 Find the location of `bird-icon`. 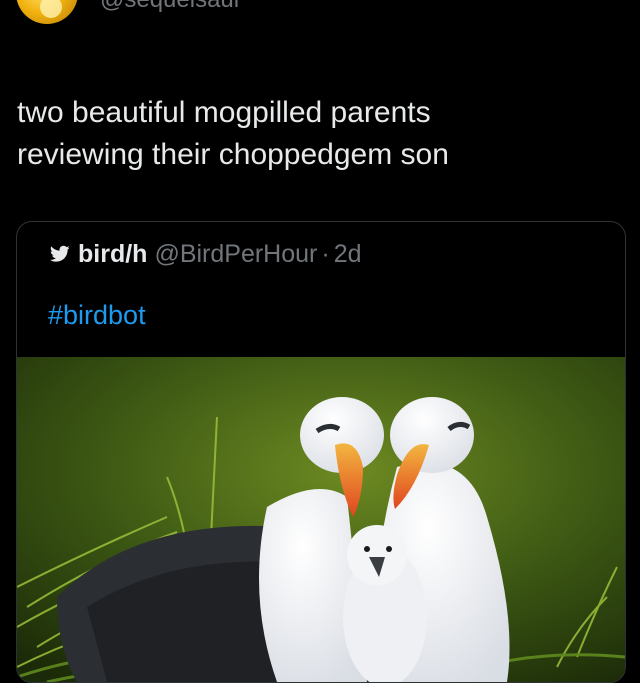

bird-icon is located at coordinates (60, 254).